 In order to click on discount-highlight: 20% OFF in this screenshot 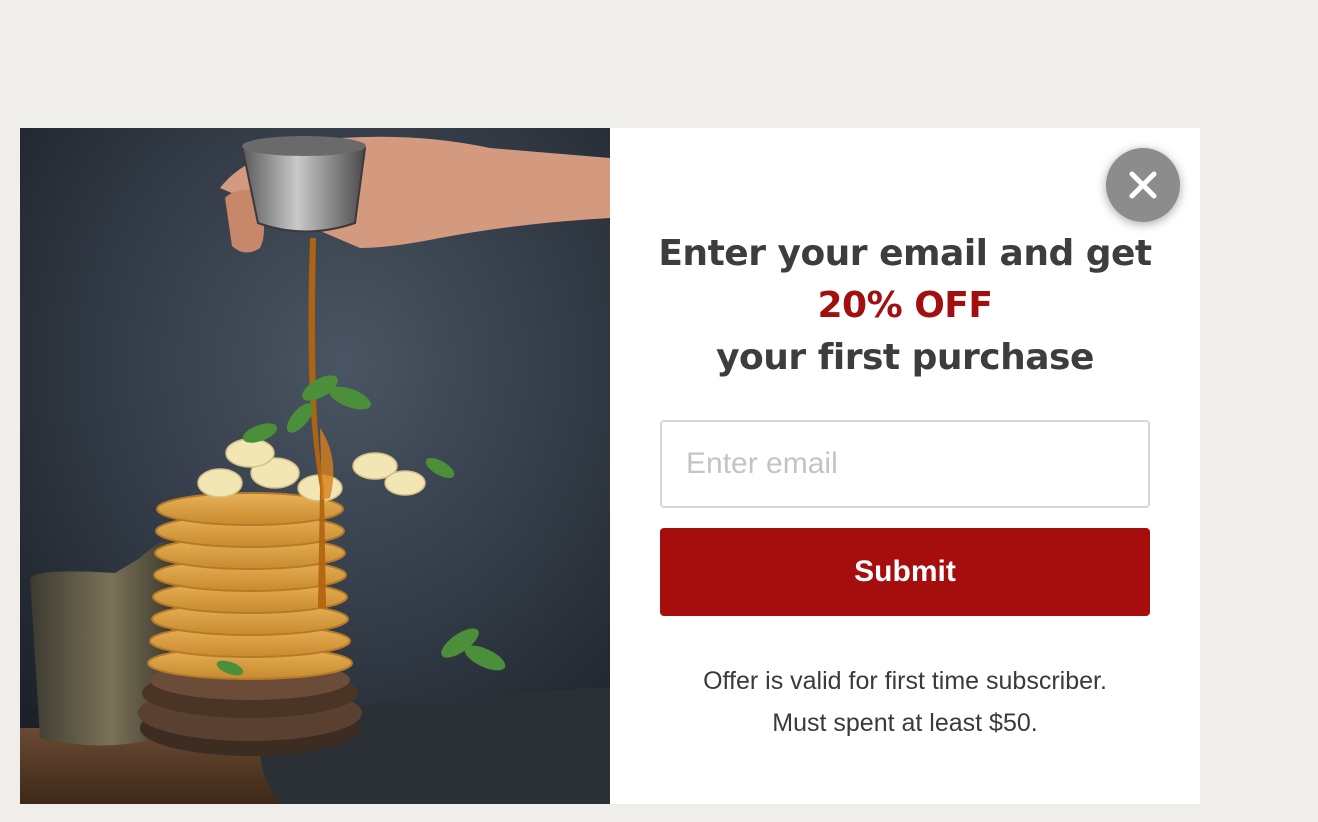, I will do `click(905, 305)`.